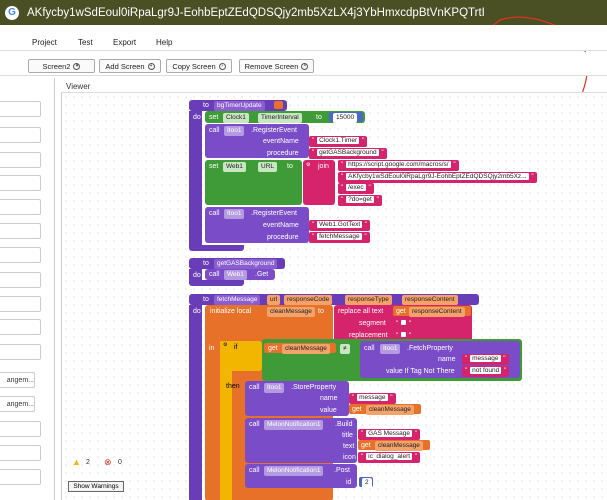 This screenshot has width=607, height=500. I want to click on param-url: url, so click(274, 300).